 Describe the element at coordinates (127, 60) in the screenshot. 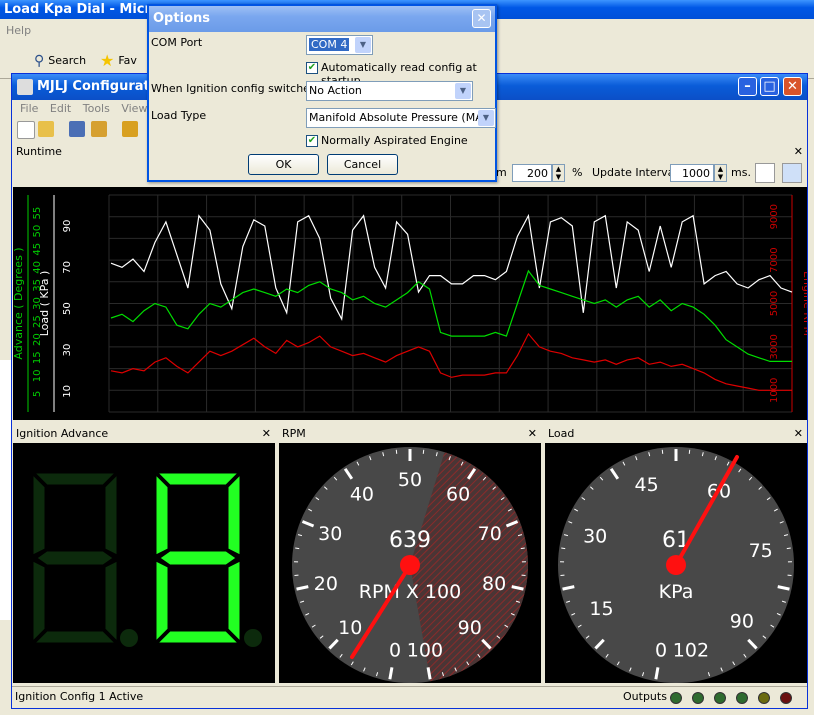

I see `favorites-label: Fav` at that location.